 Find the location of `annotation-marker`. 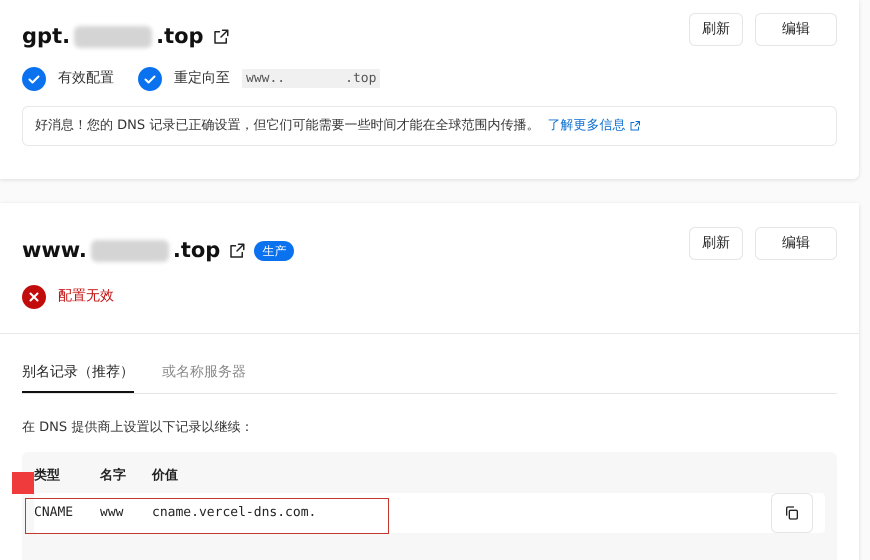

annotation-marker is located at coordinates (23, 483).